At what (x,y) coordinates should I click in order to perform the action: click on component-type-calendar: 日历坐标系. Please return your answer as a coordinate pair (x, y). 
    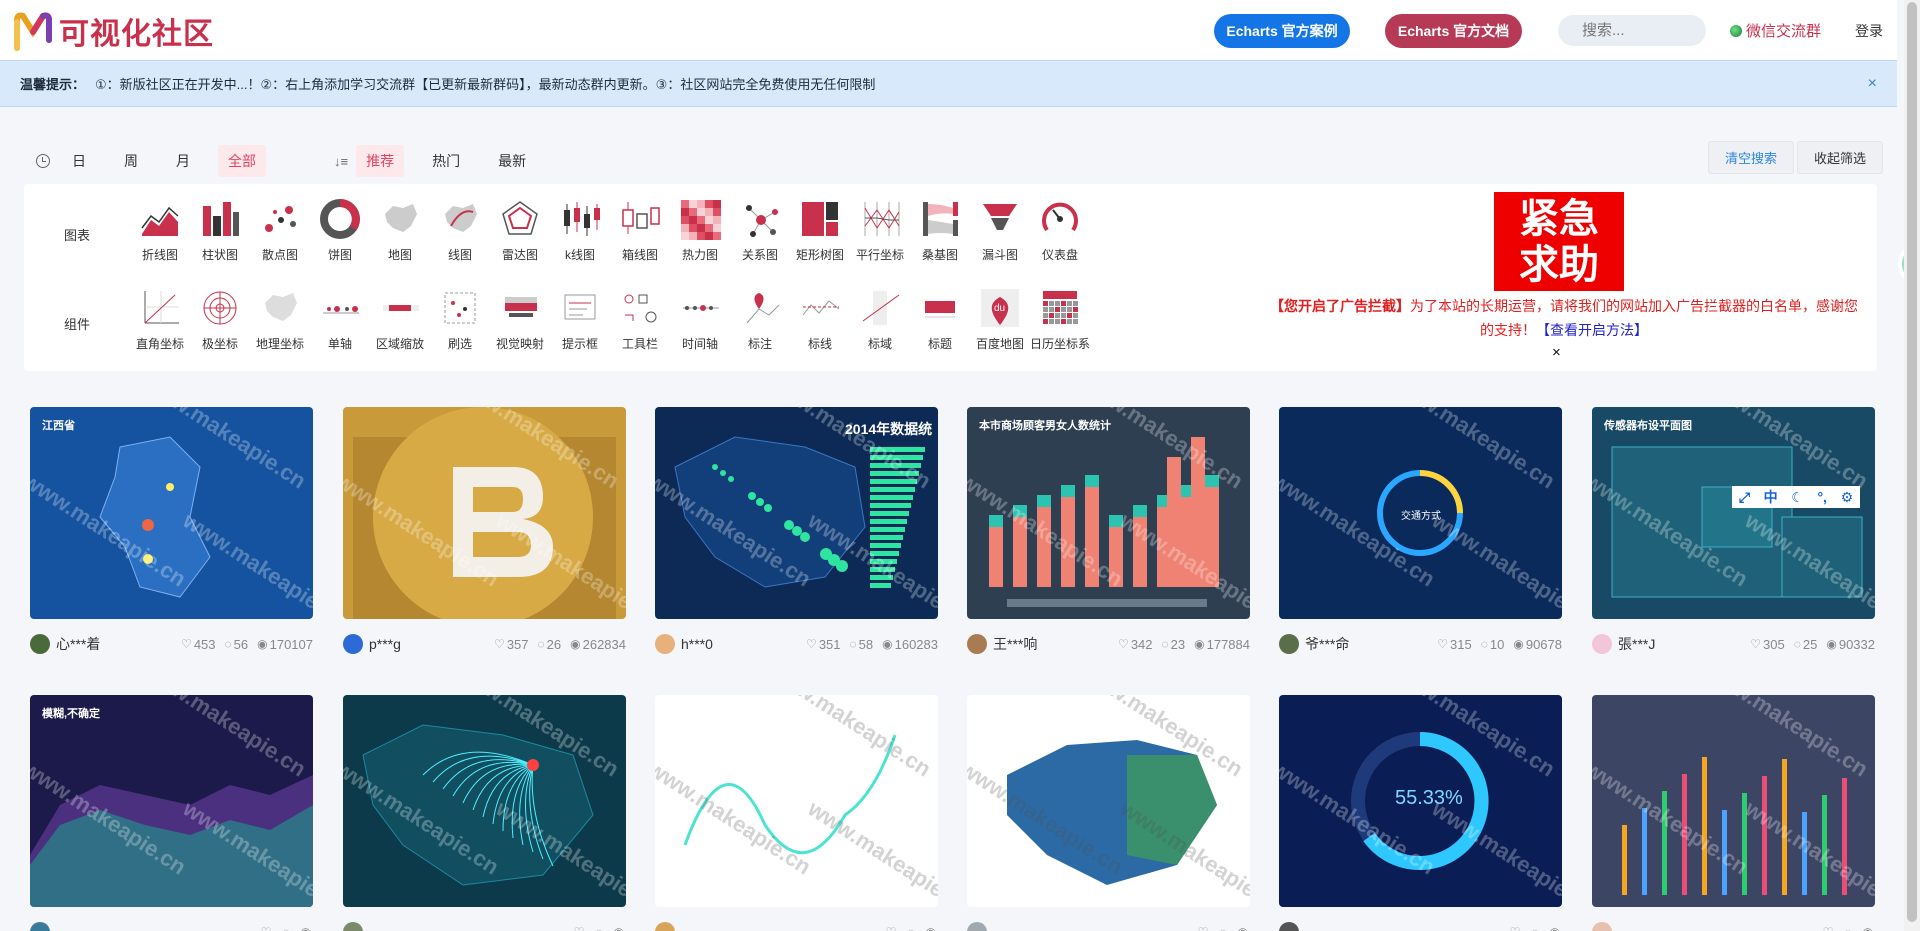
    Looking at the image, I should click on (1060, 319).